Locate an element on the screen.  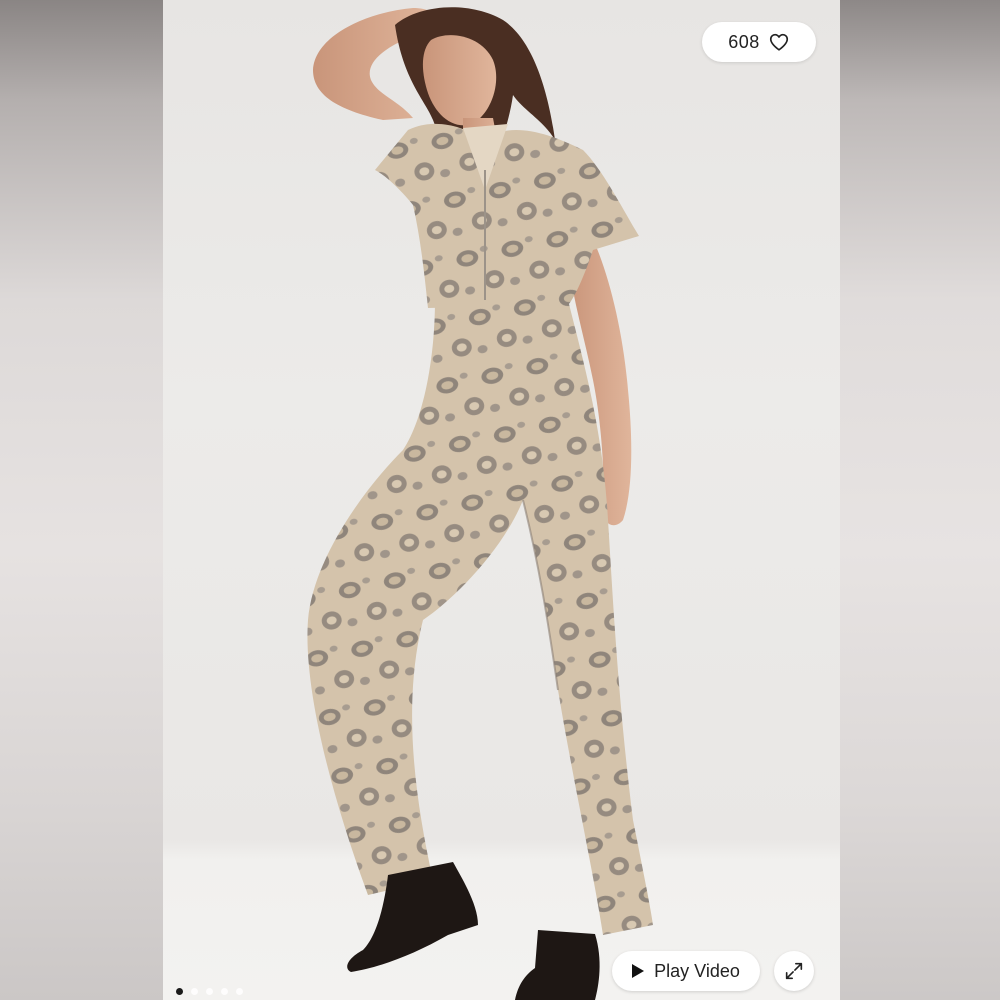
like-button: 608 is located at coordinates (759, 42).